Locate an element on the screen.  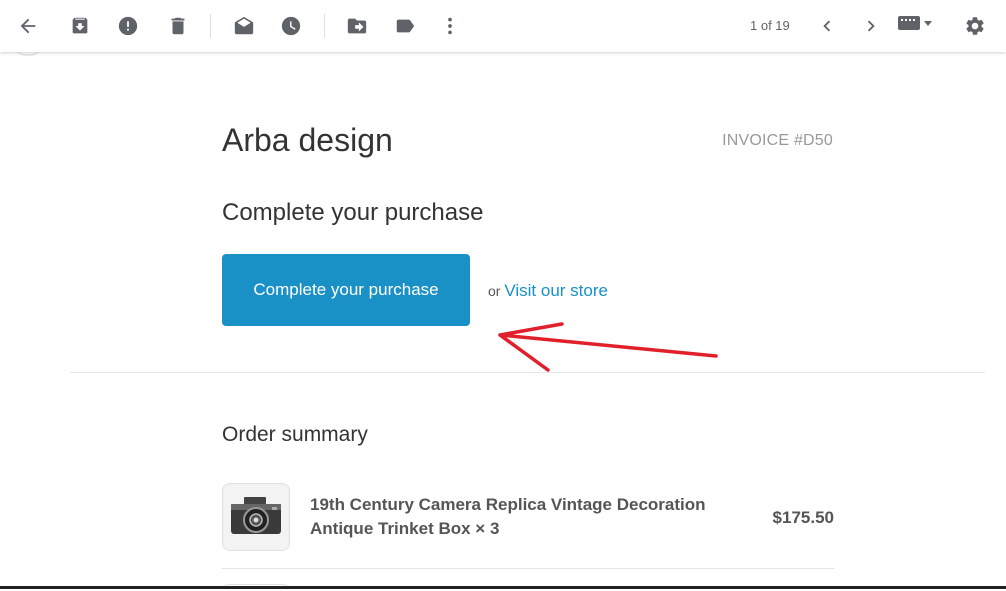
pager-count: 1 of 19 is located at coordinates (770, 25).